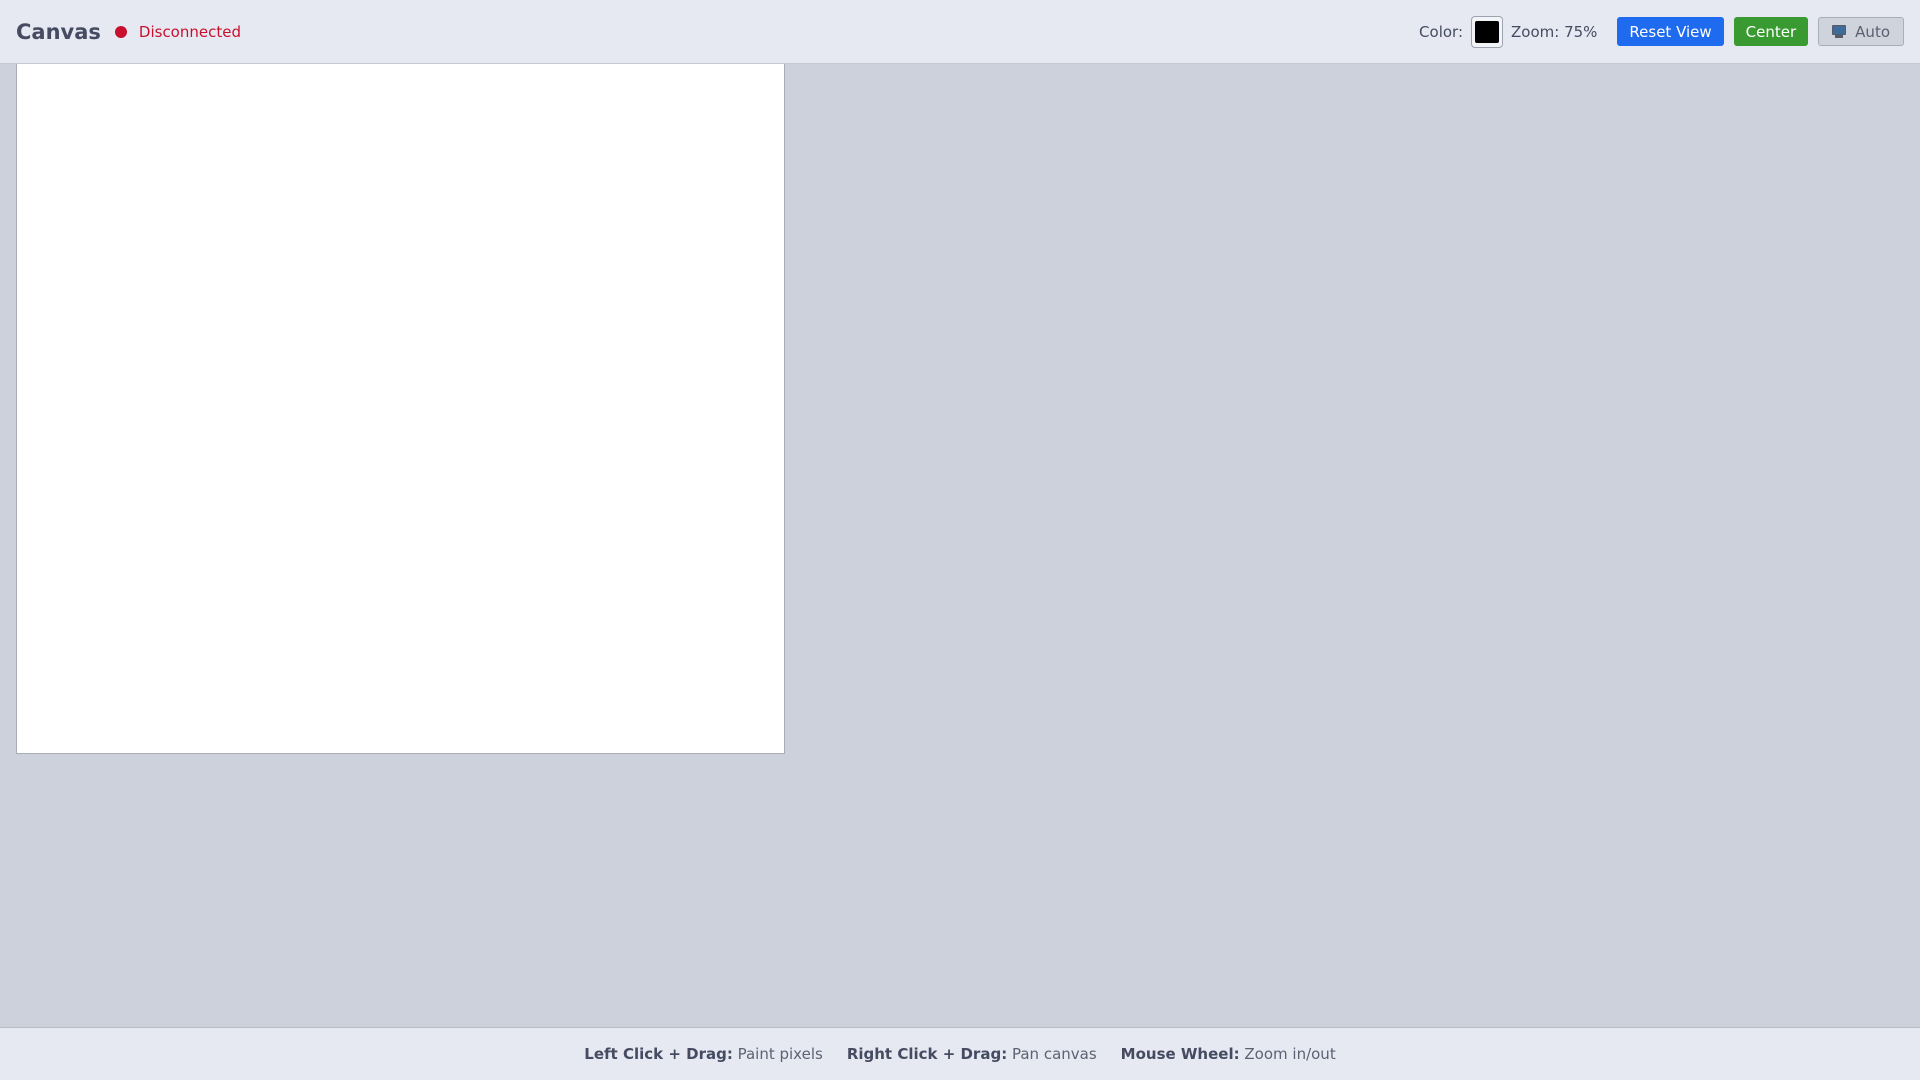 This screenshot has width=1920, height=1080. Describe the element at coordinates (128, 32) in the screenshot. I see `toolbar-left-group: Canvas Disconnected` at that location.